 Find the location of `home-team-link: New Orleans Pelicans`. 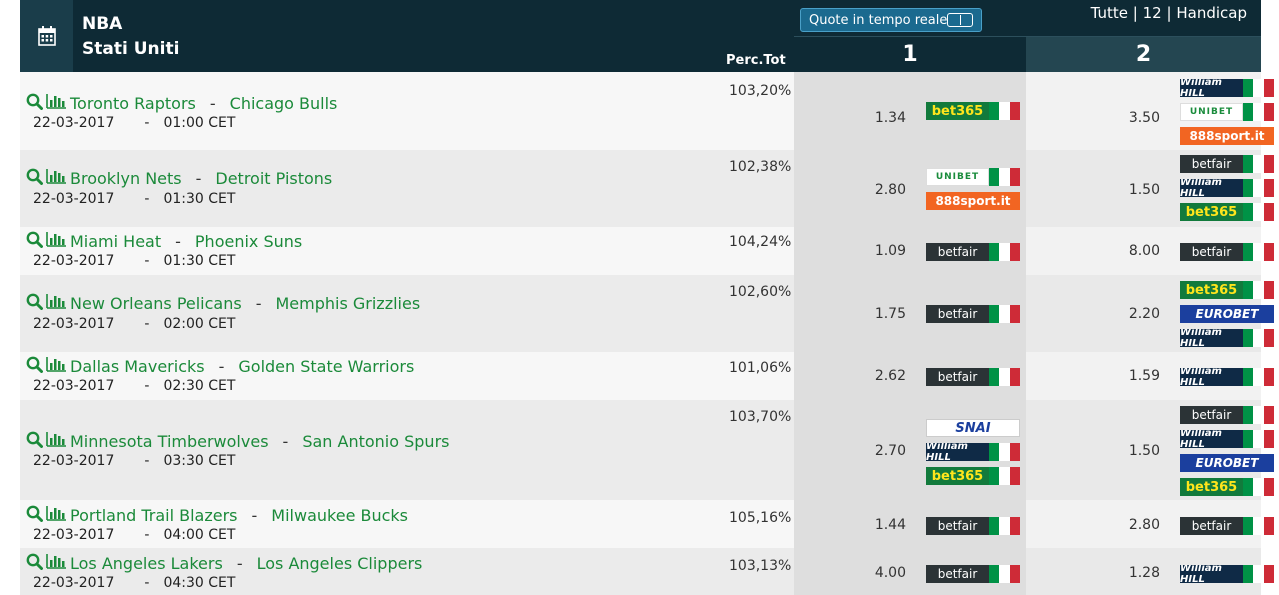

home-team-link: New Orleans Pelicans is located at coordinates (156, 303).